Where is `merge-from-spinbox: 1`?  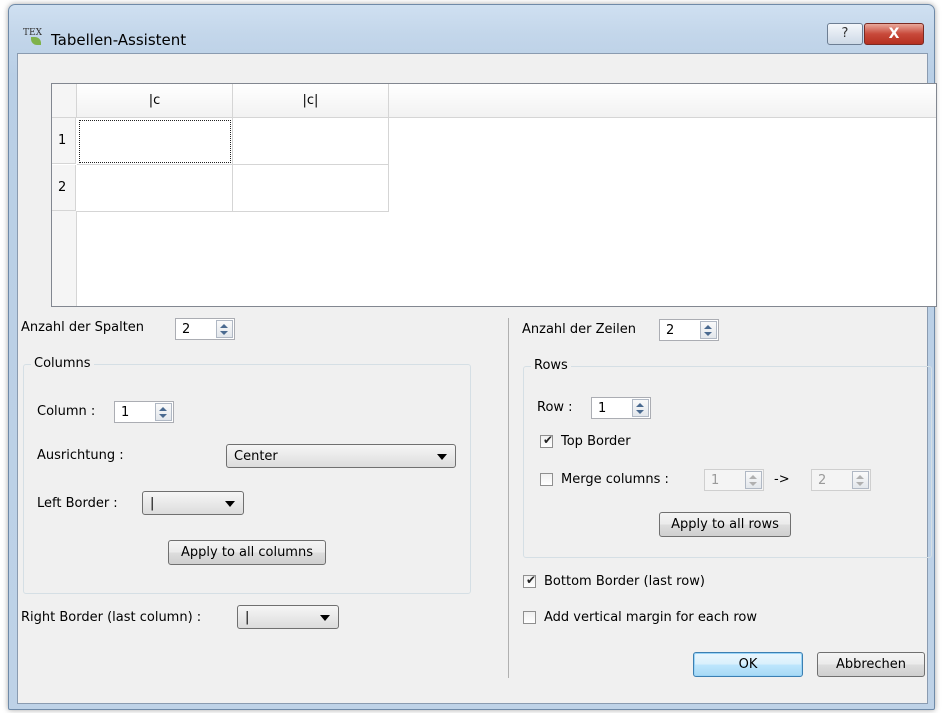 merge-from-spinbox: 1 is located at coordinates (734, 480).